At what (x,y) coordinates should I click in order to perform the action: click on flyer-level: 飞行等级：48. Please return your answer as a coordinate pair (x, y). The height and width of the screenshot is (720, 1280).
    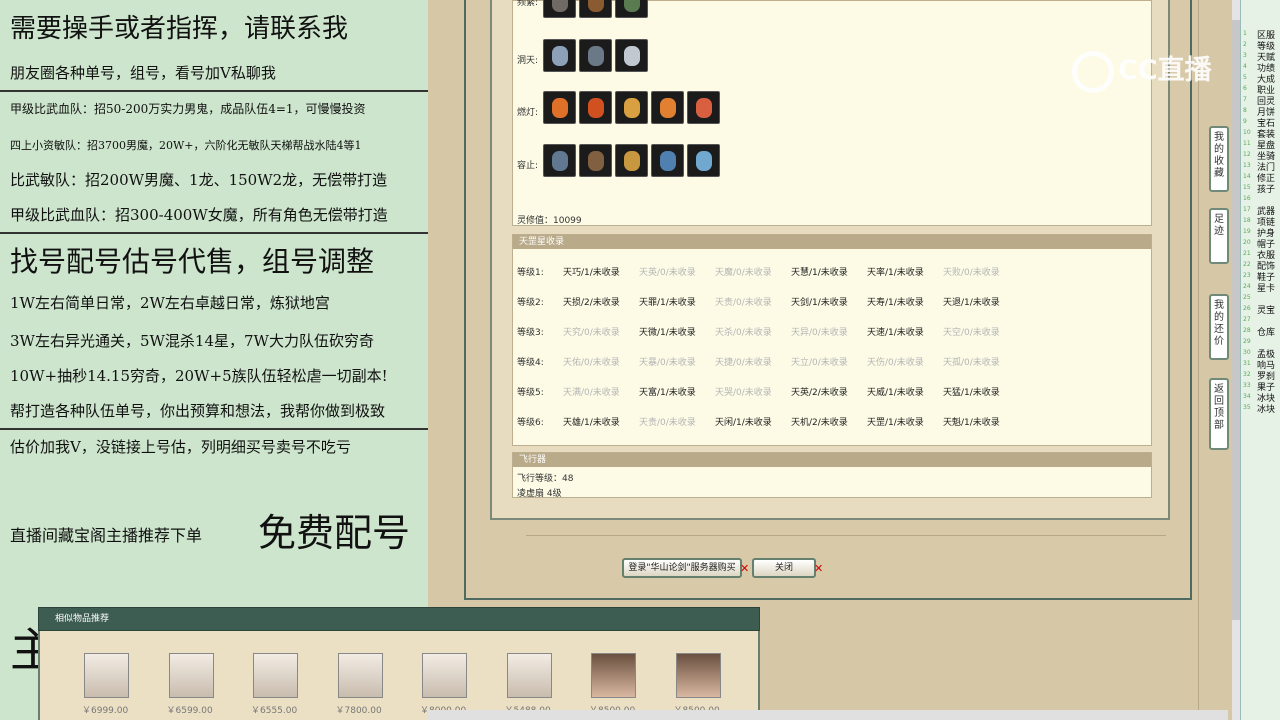
    Looking at the image, I should click on (545, 479).